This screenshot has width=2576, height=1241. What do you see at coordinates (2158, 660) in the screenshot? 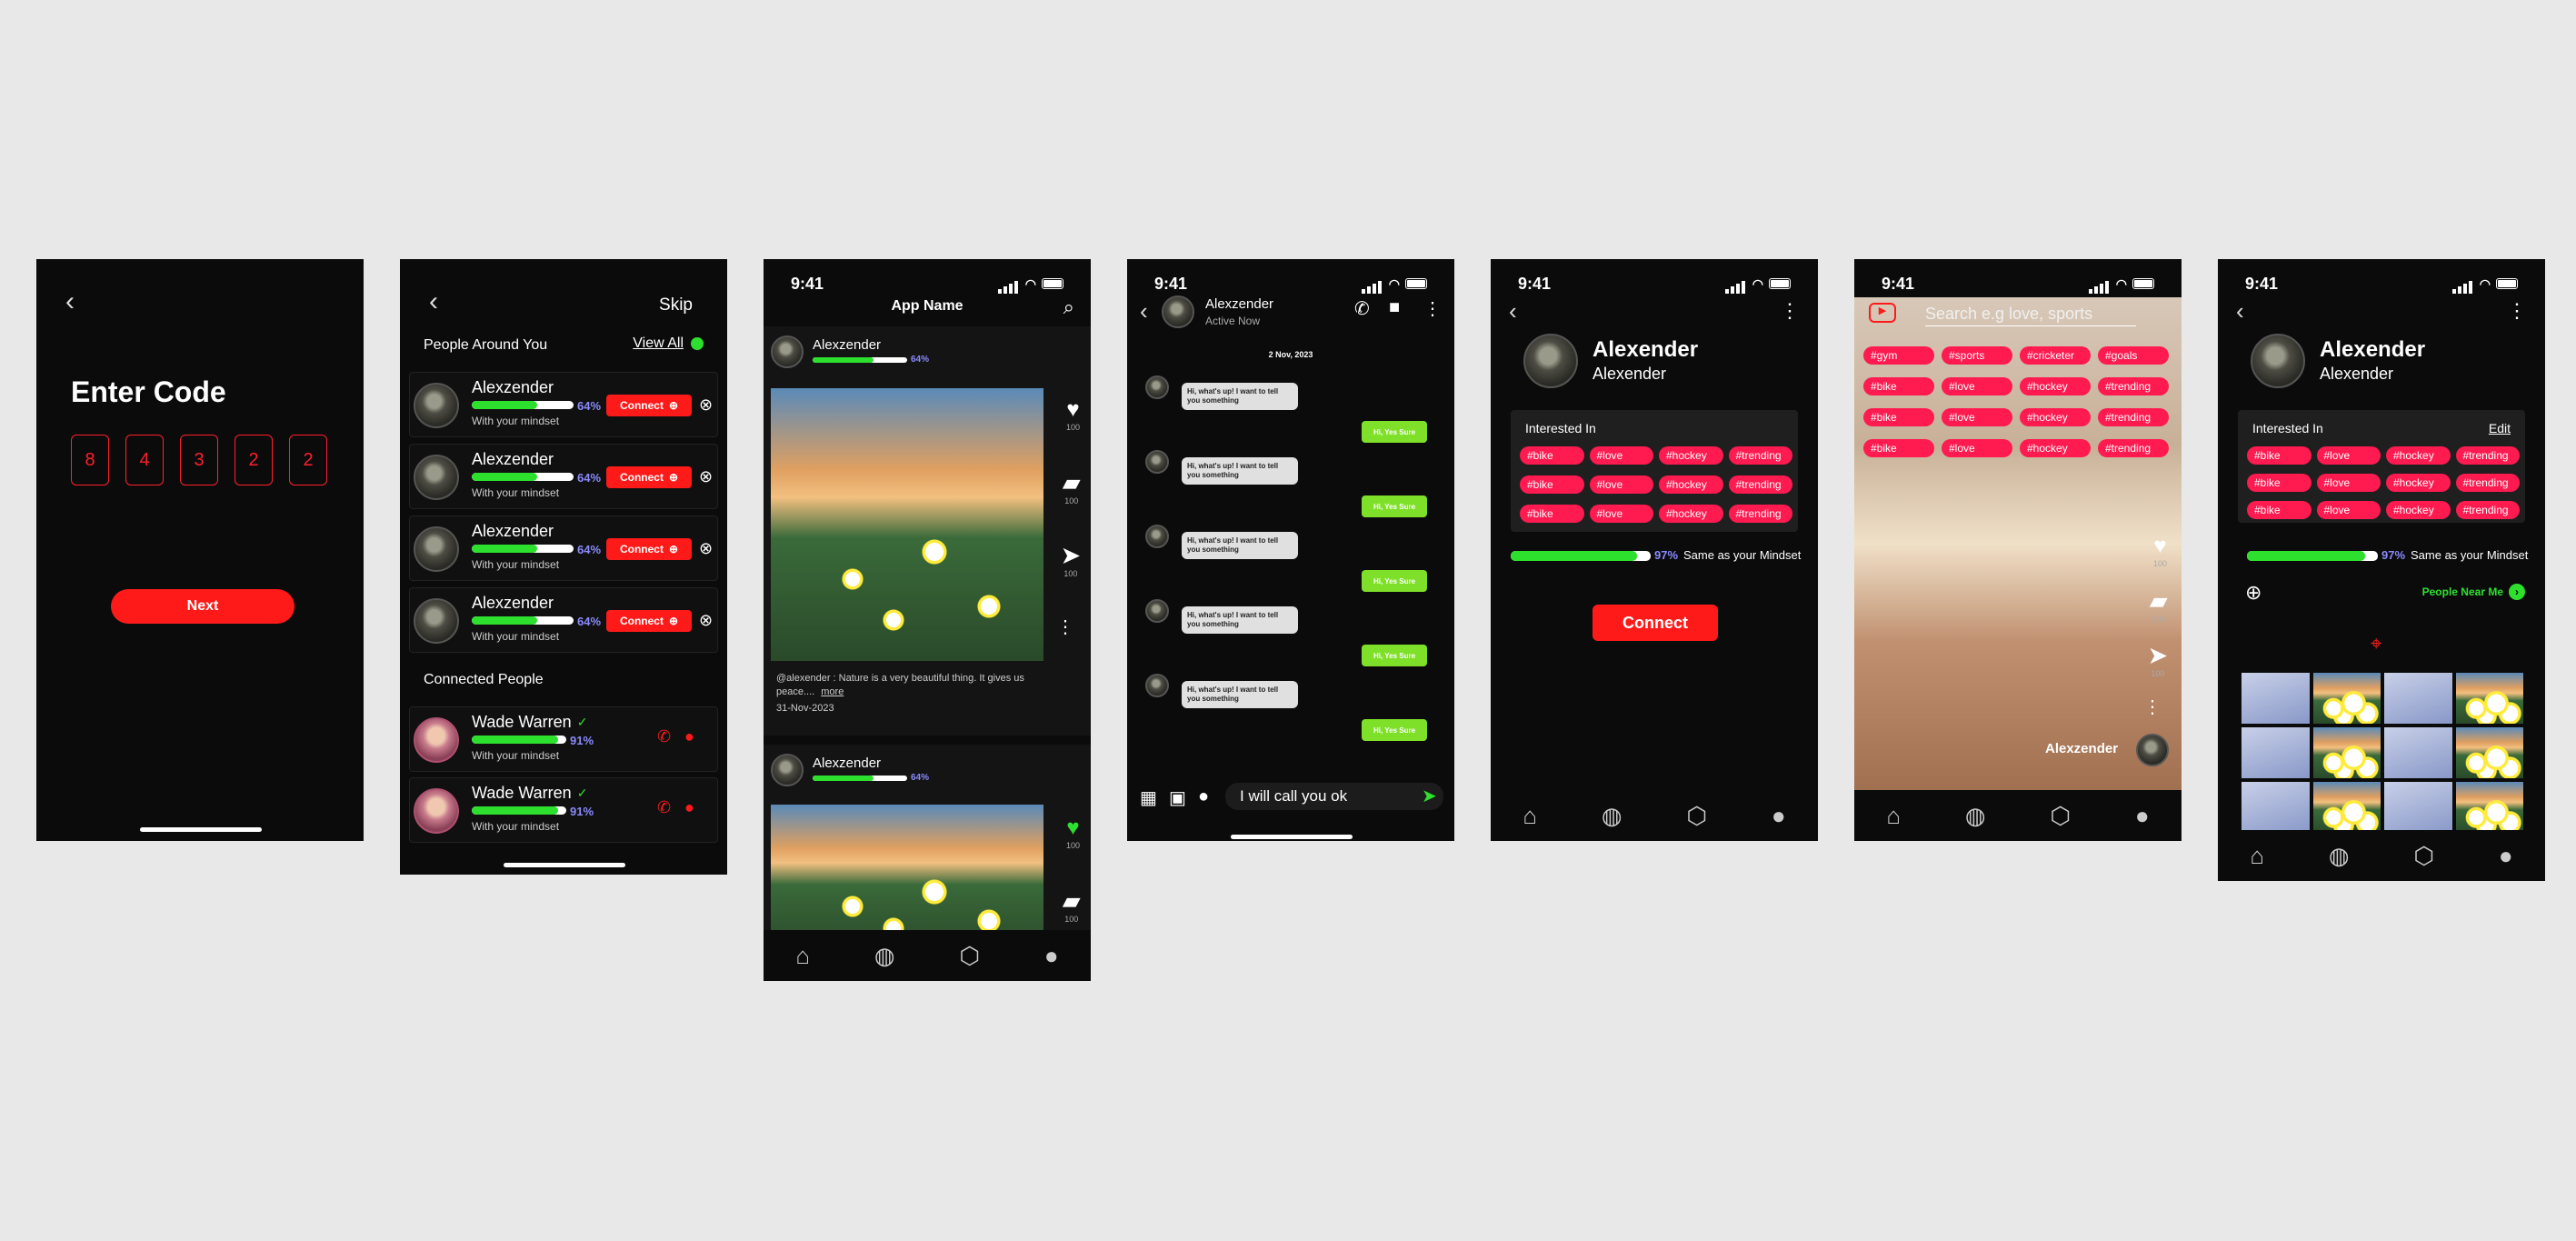
I see `share-button: ➤ 100` at bounding box center [2158, 660].